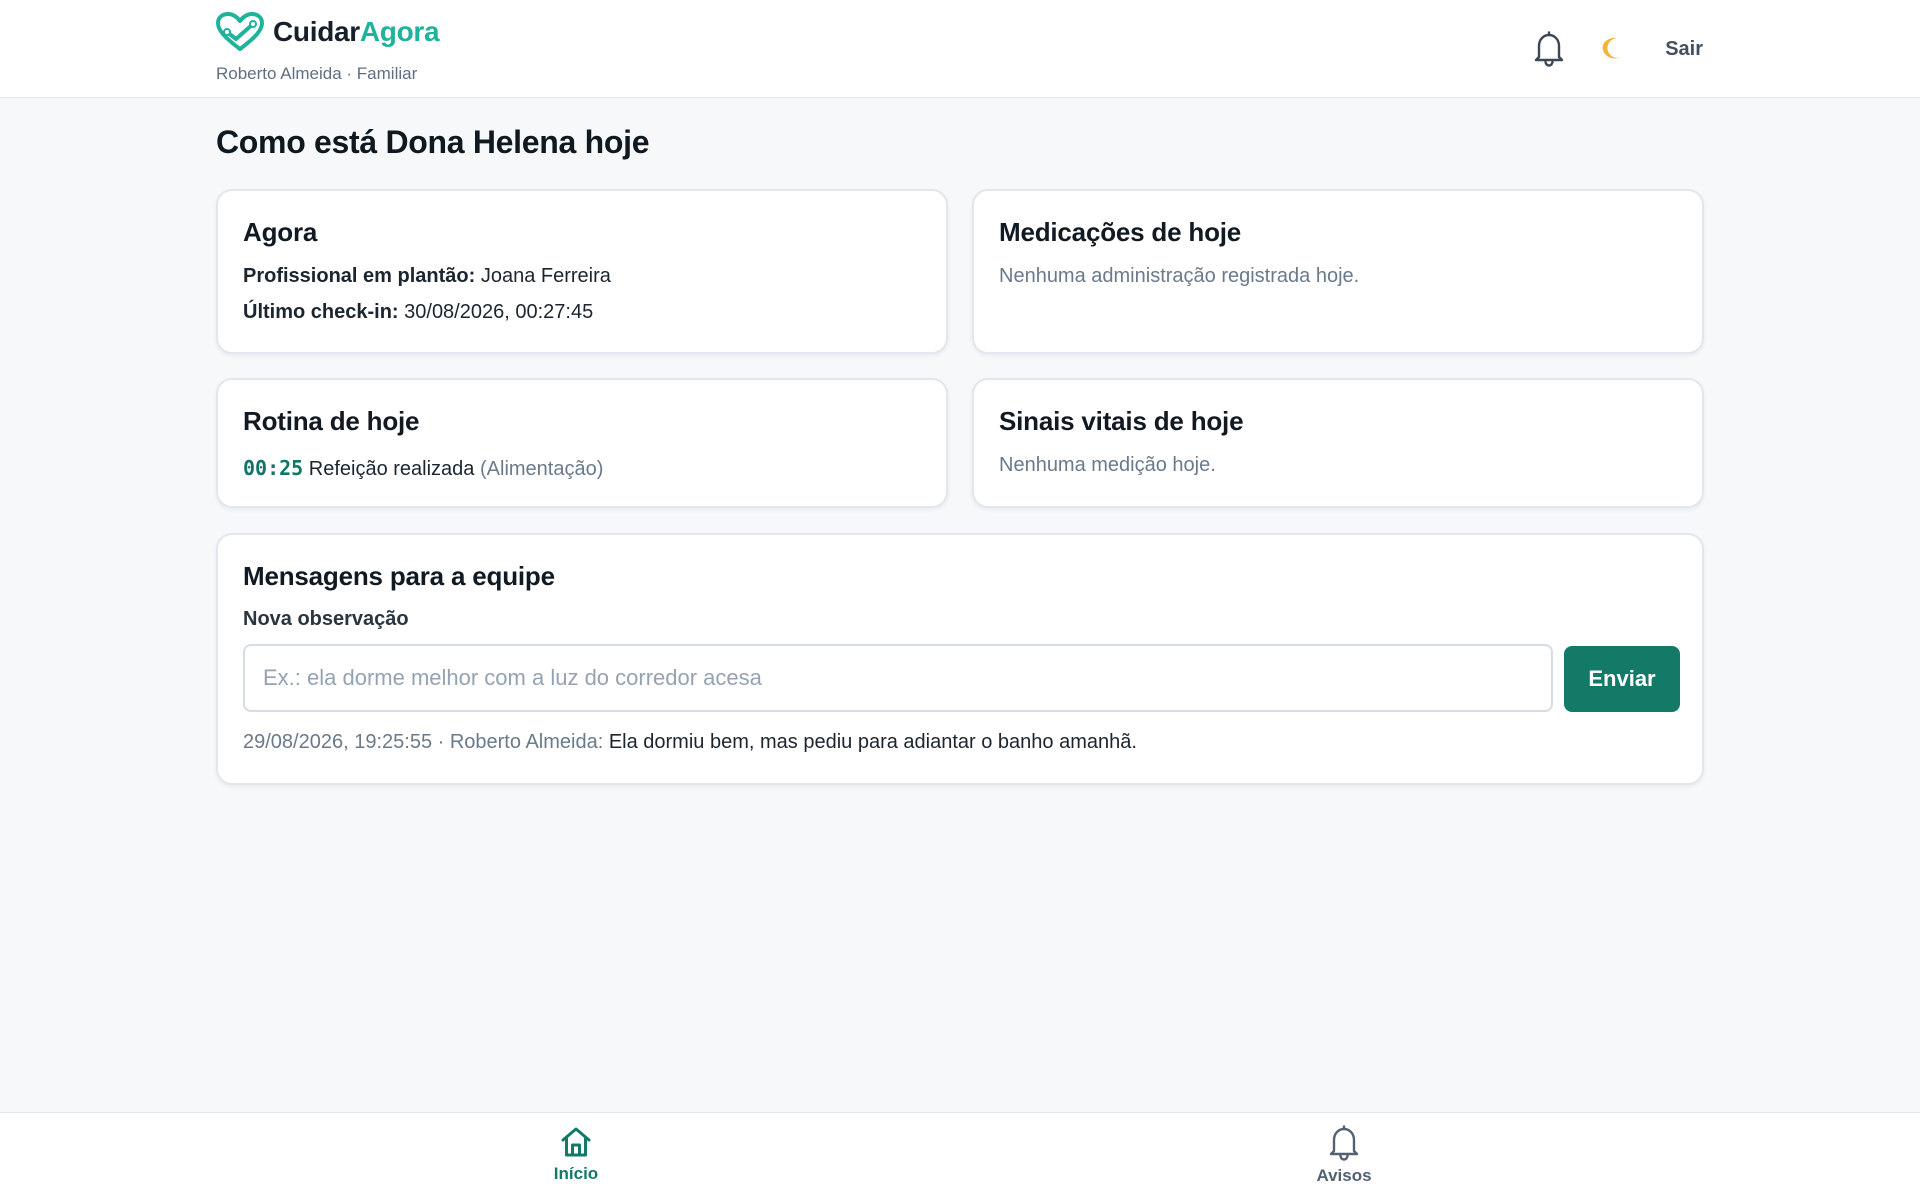 This screenshot has height=1200, width=1920. Describe the element at coordinates (1120, 232) in the screenshot. I see `medications-card-title: Medicações de hoje` at that location.